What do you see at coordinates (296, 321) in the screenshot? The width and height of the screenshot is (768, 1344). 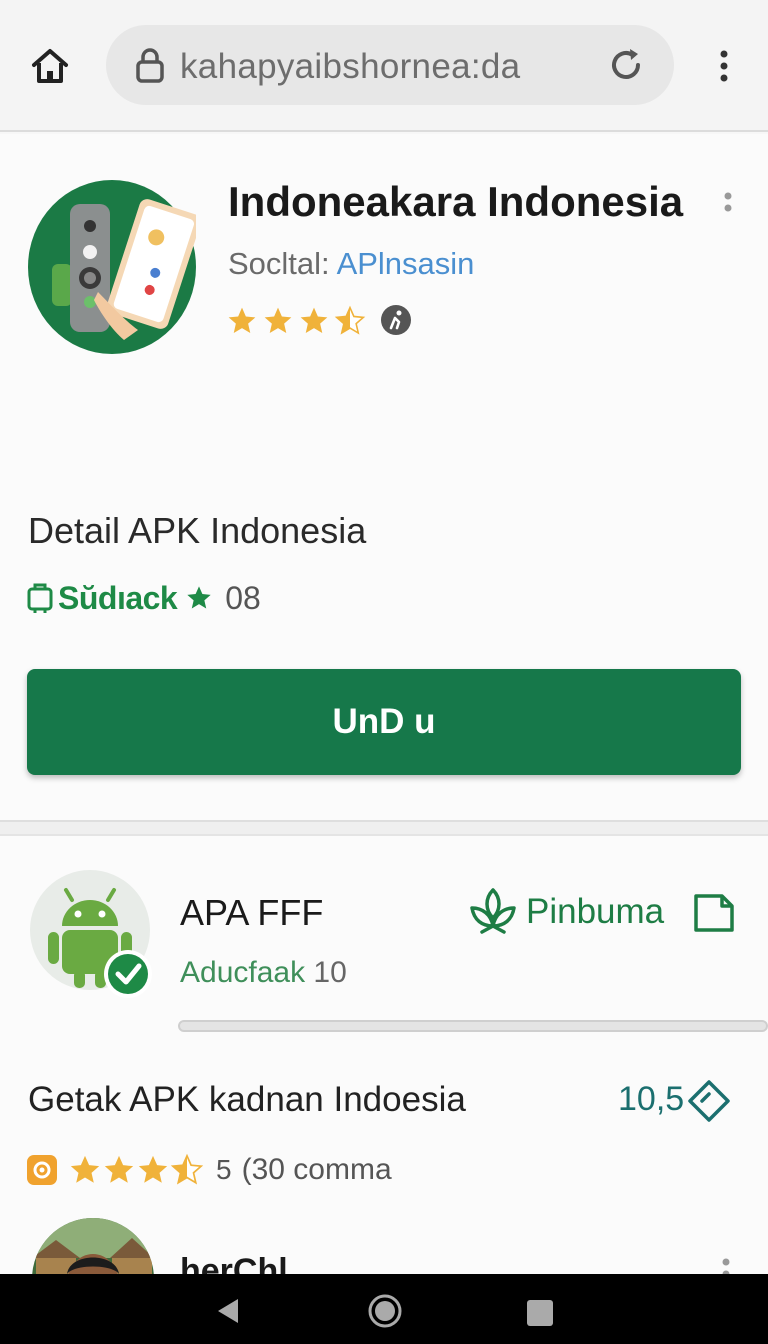 I see `app-rating-stars` at bounding box center [296, 321].